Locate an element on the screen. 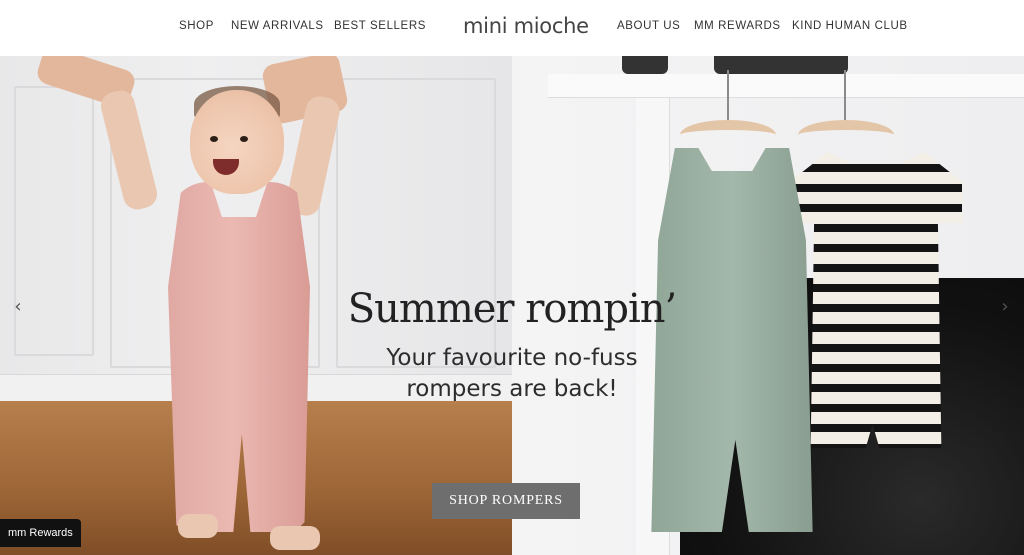 The image size is (1024, 555). chevron-left-icon: ‹ is located at coordinates (18, 306).